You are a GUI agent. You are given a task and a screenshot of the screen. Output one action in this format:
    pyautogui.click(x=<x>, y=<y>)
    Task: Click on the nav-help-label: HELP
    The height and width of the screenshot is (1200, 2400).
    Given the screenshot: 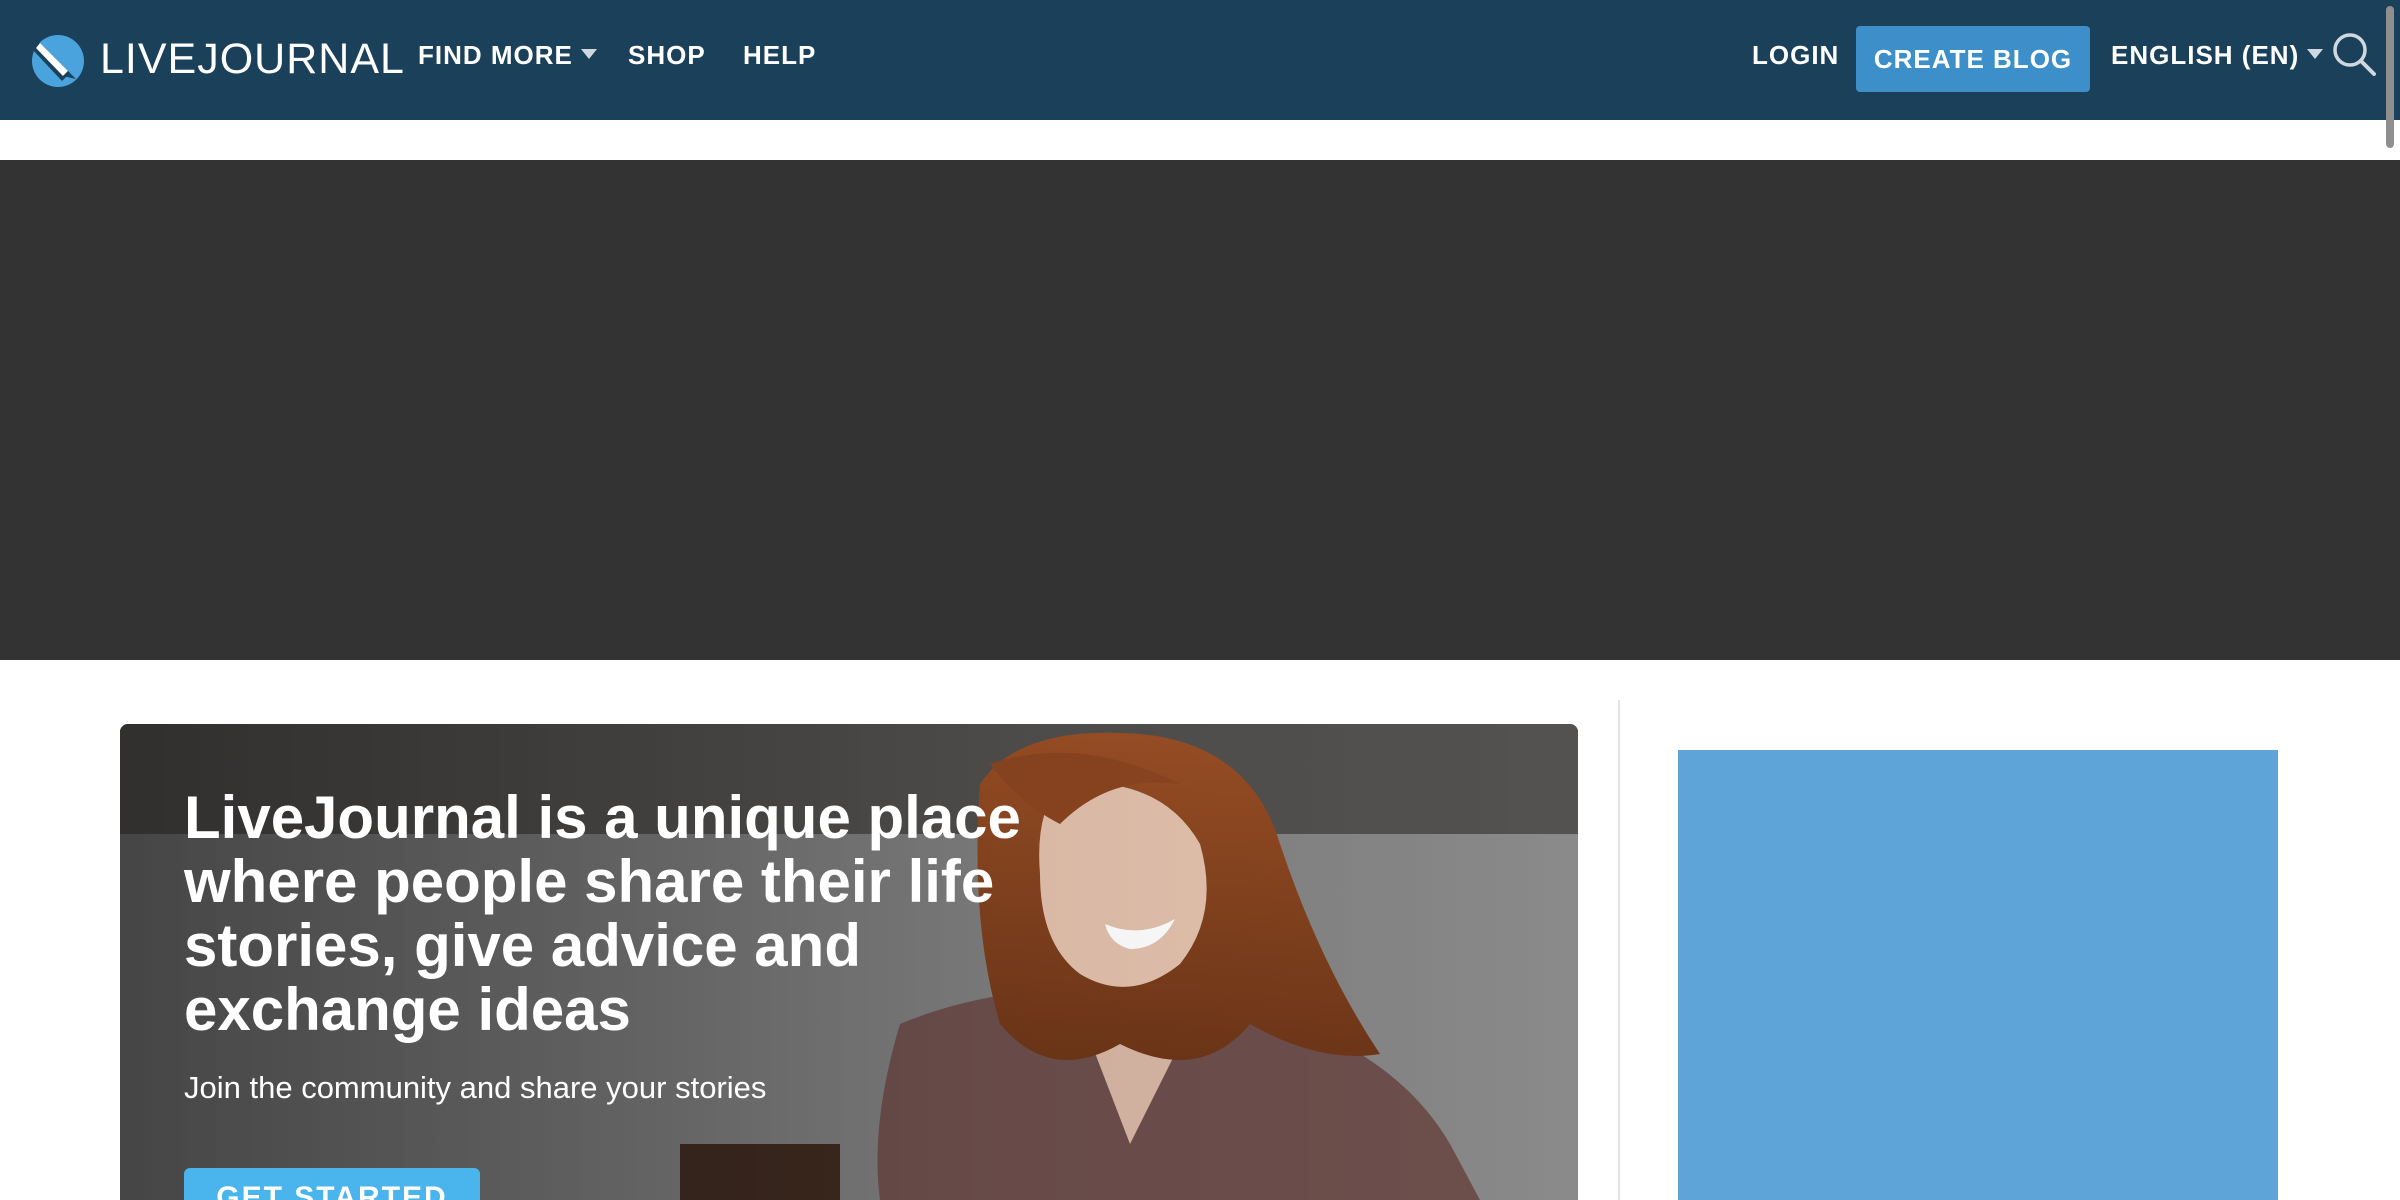 What is the action you would take?
    pyautogui.click(x=780, y=55)
    